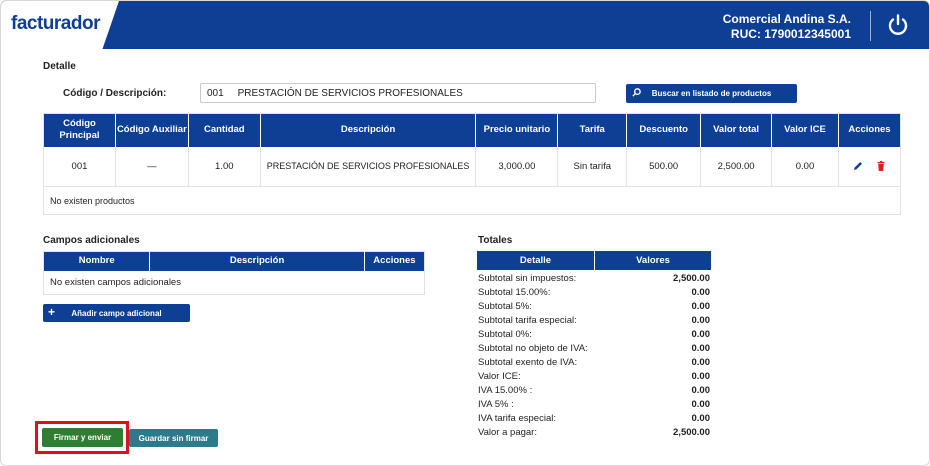  I want to click on total-label: Subtotal exento de IVA:, so click(528, 362).